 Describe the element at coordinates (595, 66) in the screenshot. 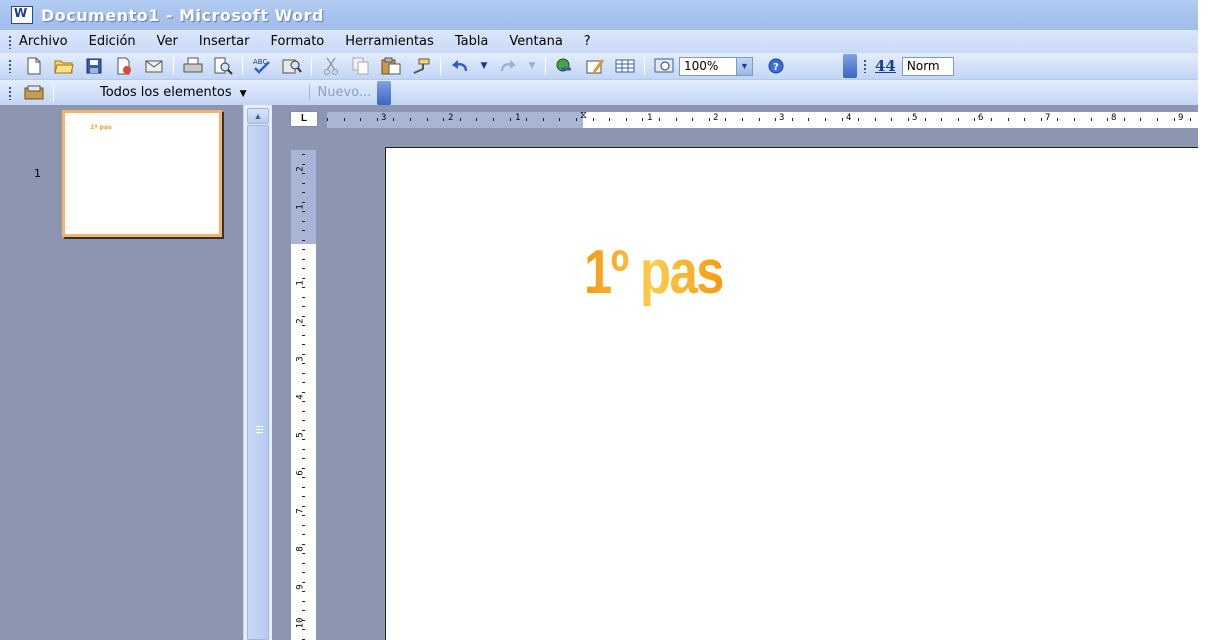

I see `tables-borders-icon` at that location.